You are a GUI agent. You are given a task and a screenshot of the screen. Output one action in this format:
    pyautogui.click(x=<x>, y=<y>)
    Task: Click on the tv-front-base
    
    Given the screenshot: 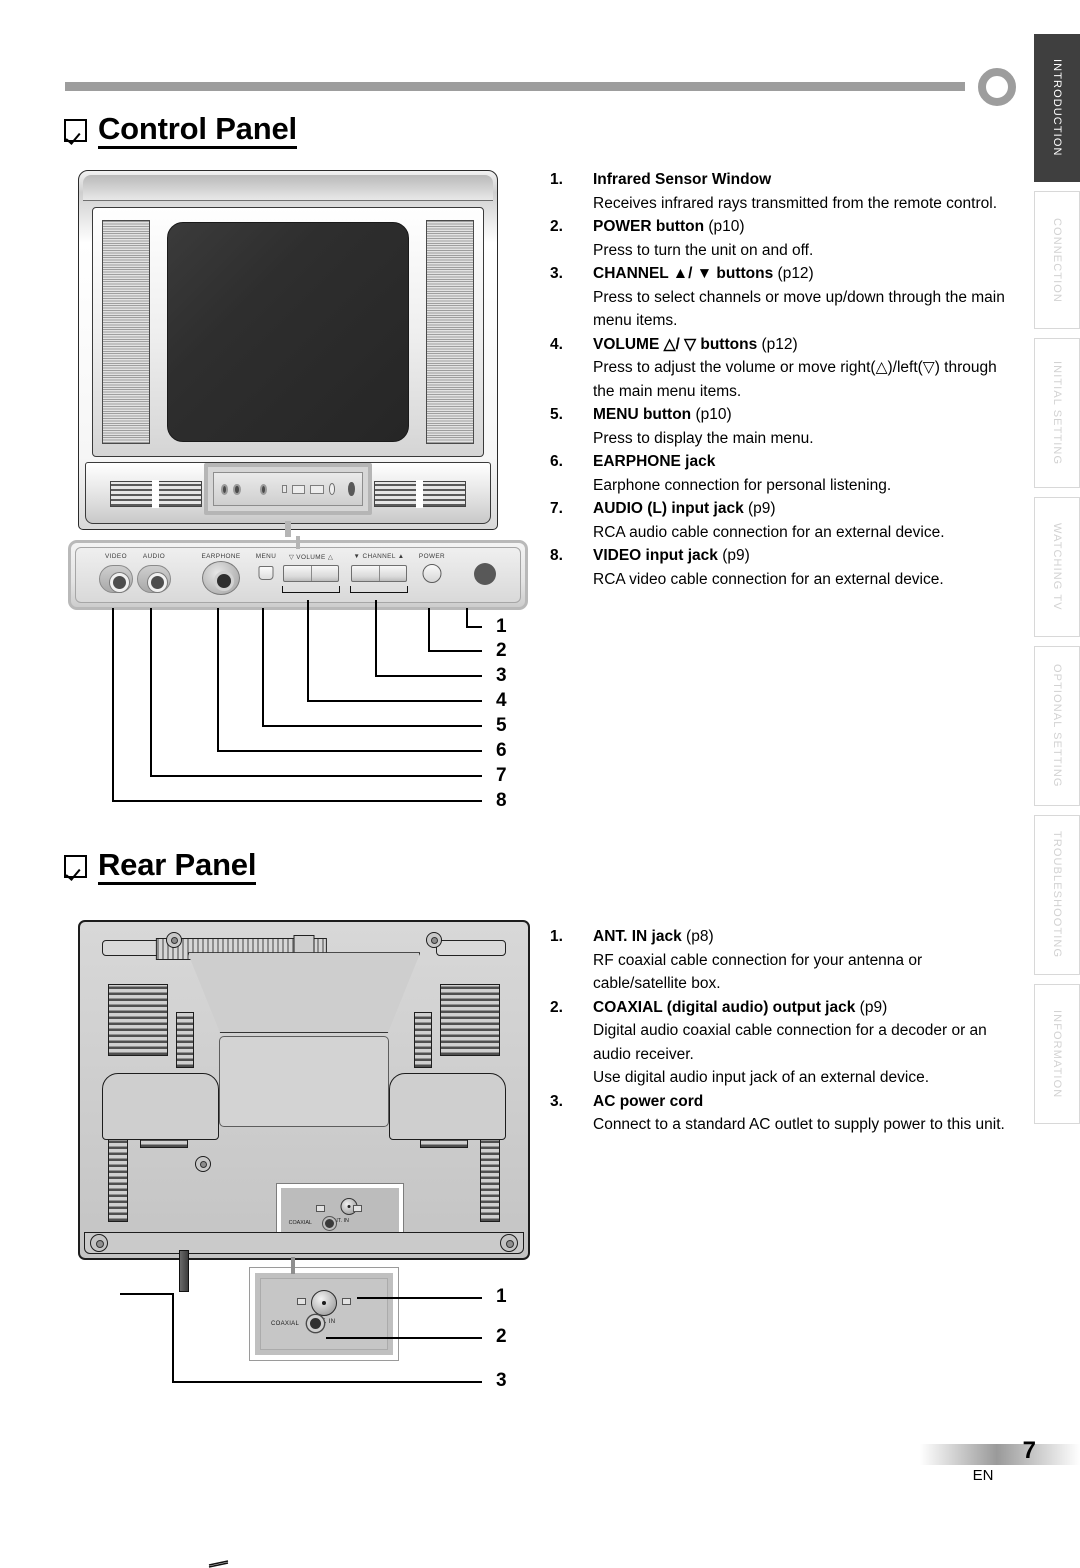 What is the action you would take?
    pyautogui.click(x=288, y=499)
    